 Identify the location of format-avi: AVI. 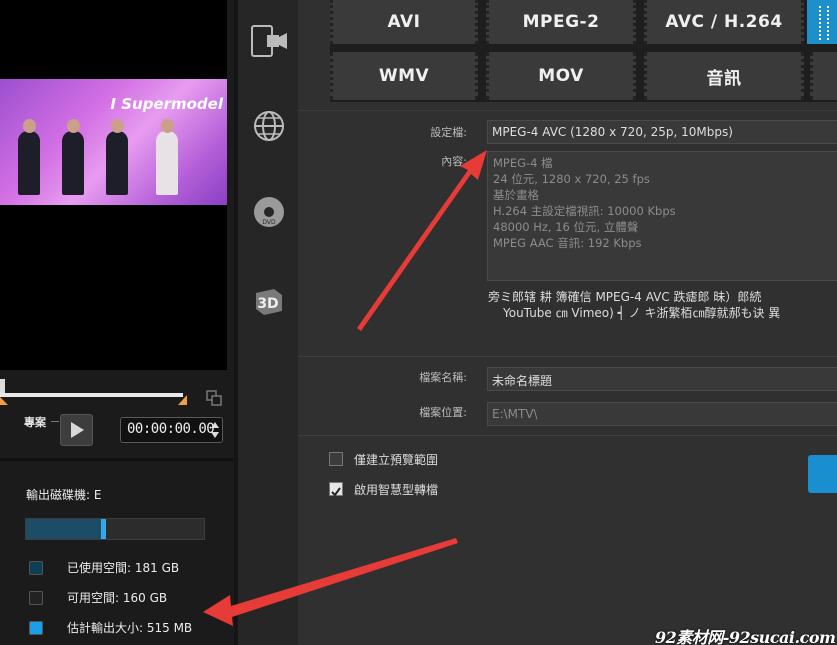
(404, 22).